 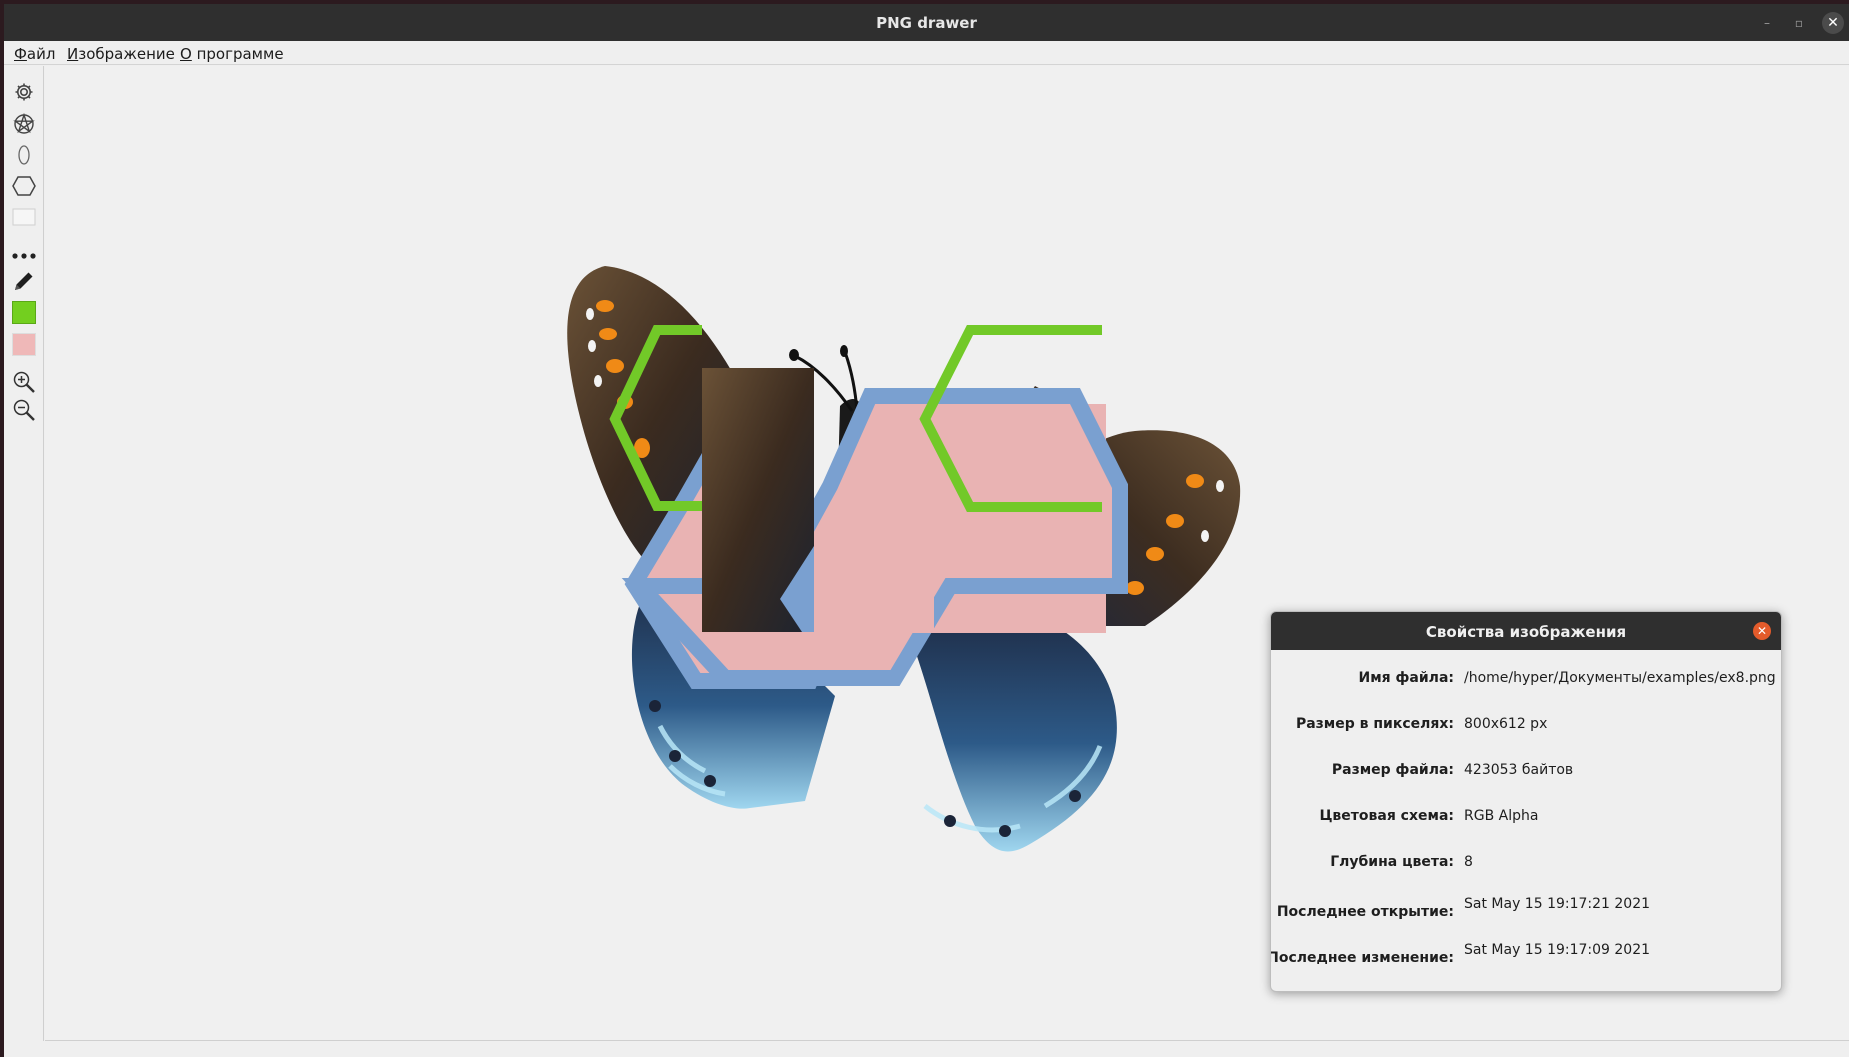 I want to click on property-row-color-depth: Глубина цвета: 8, so click(x=1526, y=874).